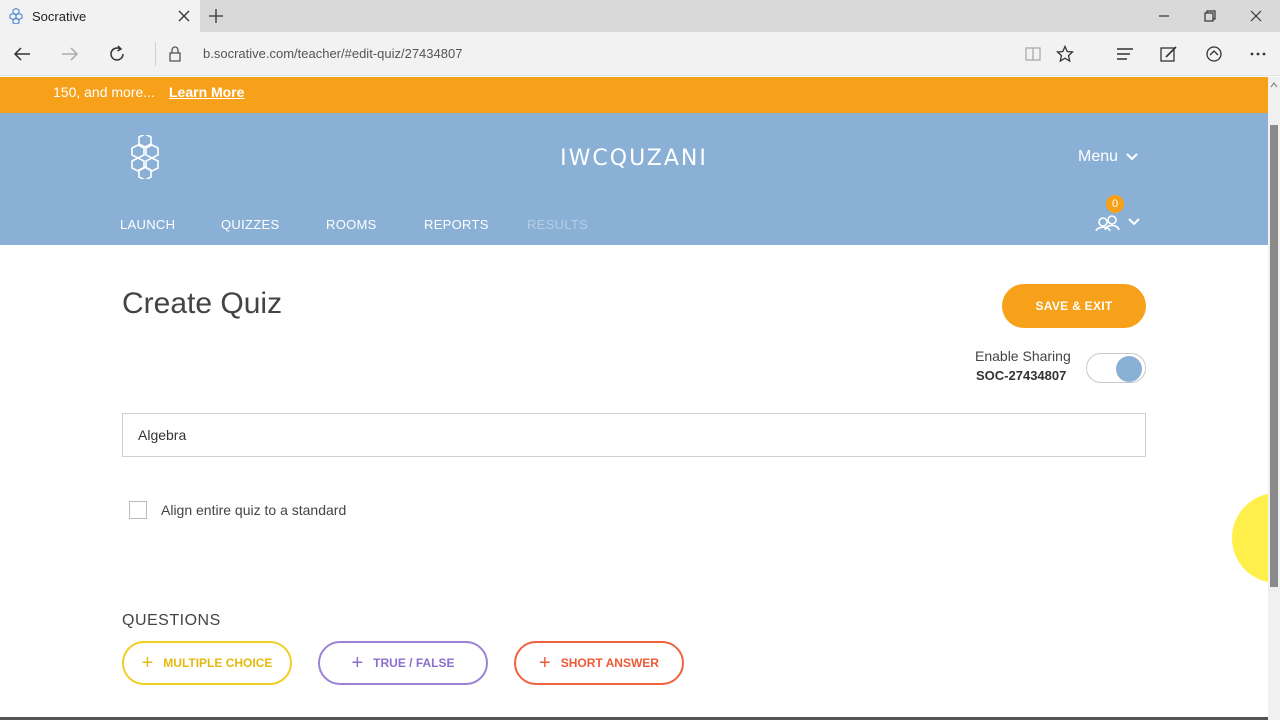 The image size is (1280, 720). I want to click on scroll-up-icon, so click(1274, 85).